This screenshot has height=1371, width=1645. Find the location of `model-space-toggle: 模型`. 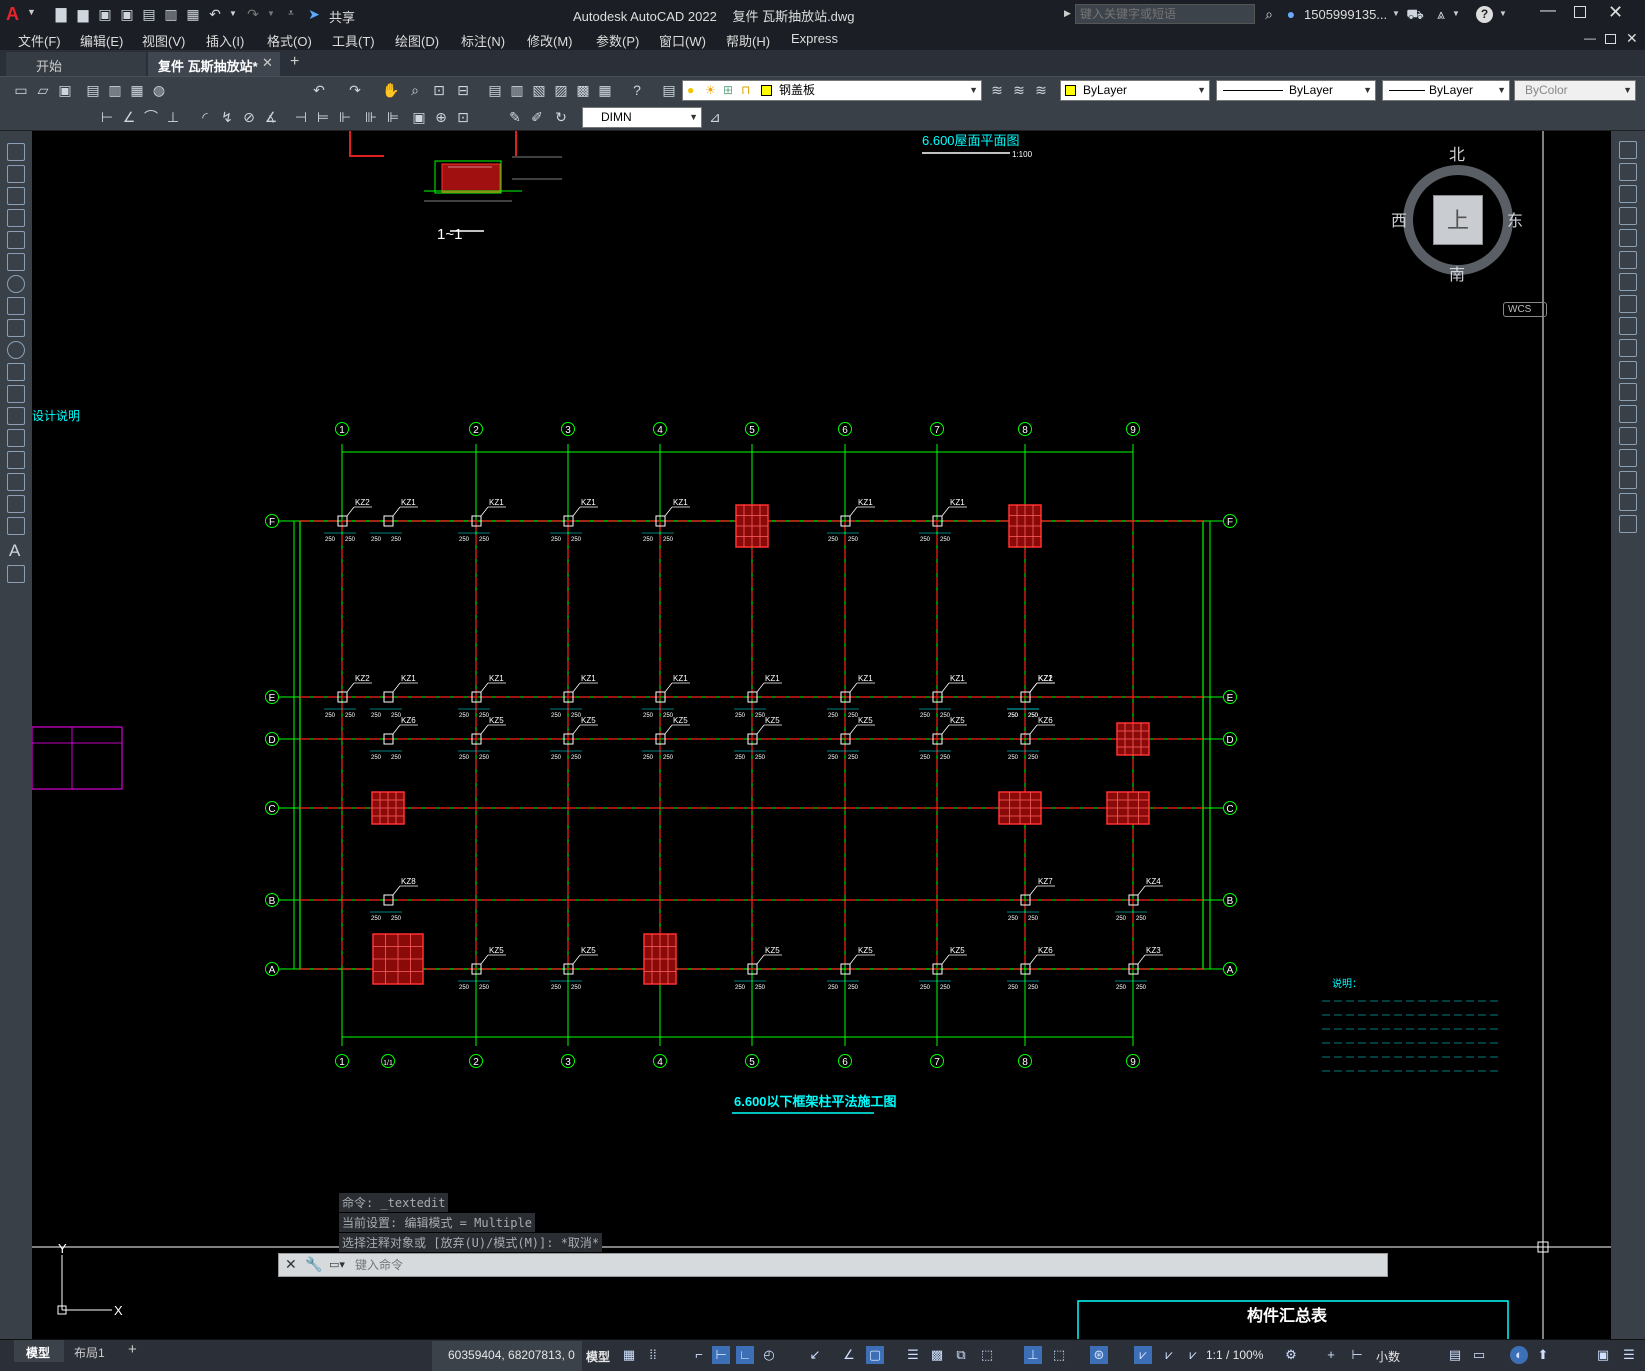

model-space-toggle: 模型 is located at coordinates (598, 1356).